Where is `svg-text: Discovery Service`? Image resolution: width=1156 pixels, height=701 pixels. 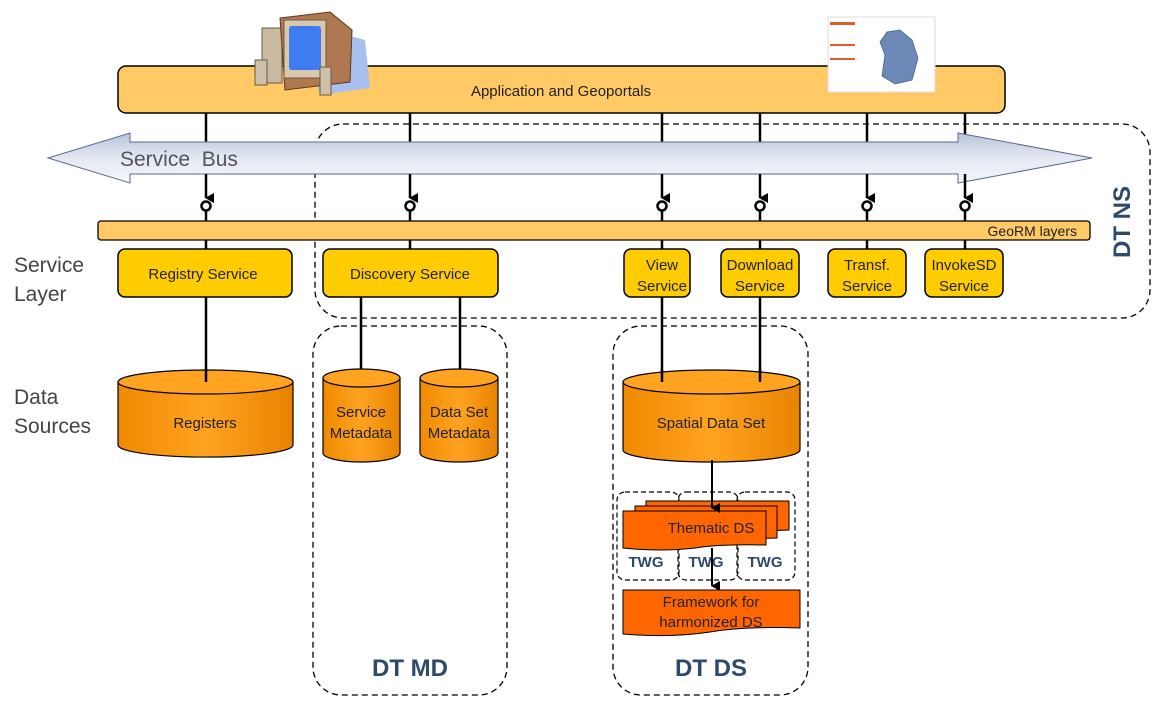 svg-text: Discovery Service is located at coordinates (410, 274).